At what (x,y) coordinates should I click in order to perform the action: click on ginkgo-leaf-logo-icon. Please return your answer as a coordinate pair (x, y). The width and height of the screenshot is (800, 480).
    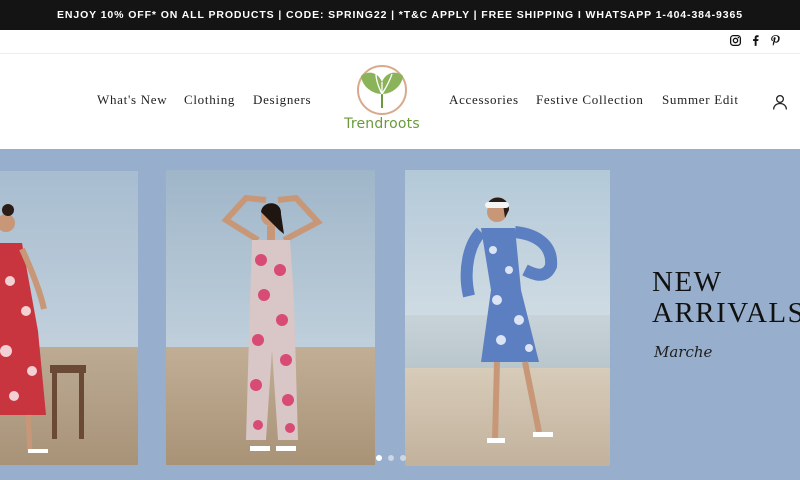
    Looking at the image, I should click on (382, 90).